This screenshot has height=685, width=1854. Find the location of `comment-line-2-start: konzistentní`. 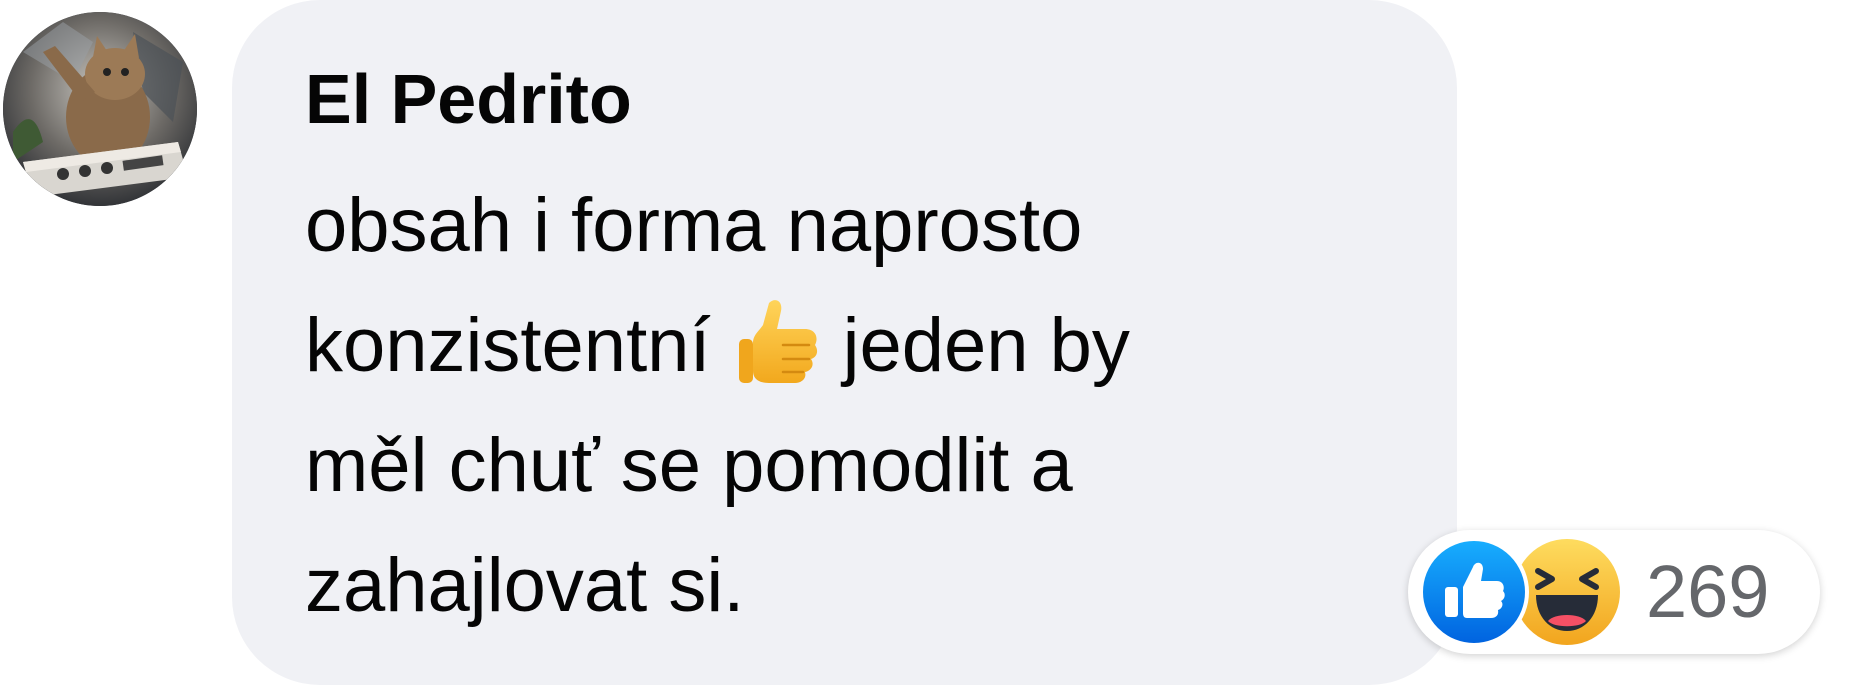

comment-line-2-start: konzistentní is located at coordinates (508, 345).